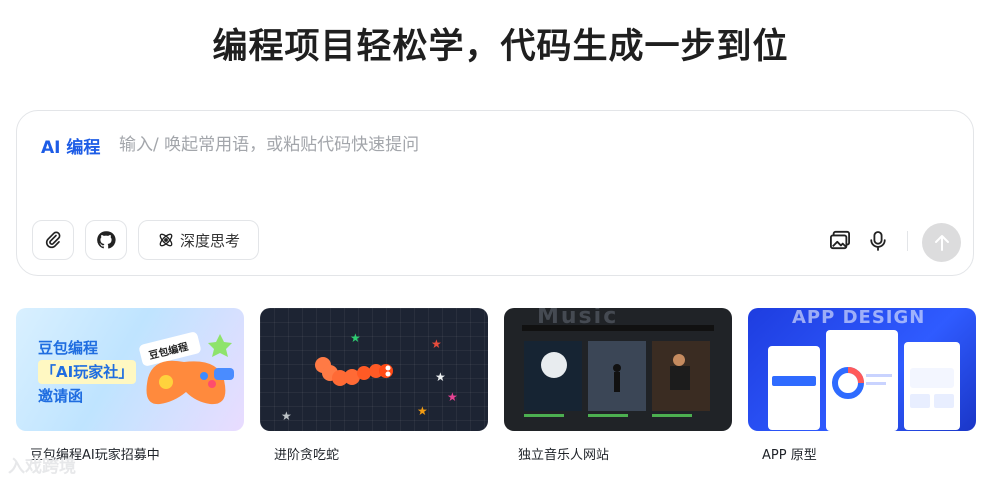 Image resolution: width=1001 pixels, height=482 pixels. What do you see at coordinates (789, 455) in the screenshot?
I see `card-title: APP 原型` at bounding box center [789, 455].